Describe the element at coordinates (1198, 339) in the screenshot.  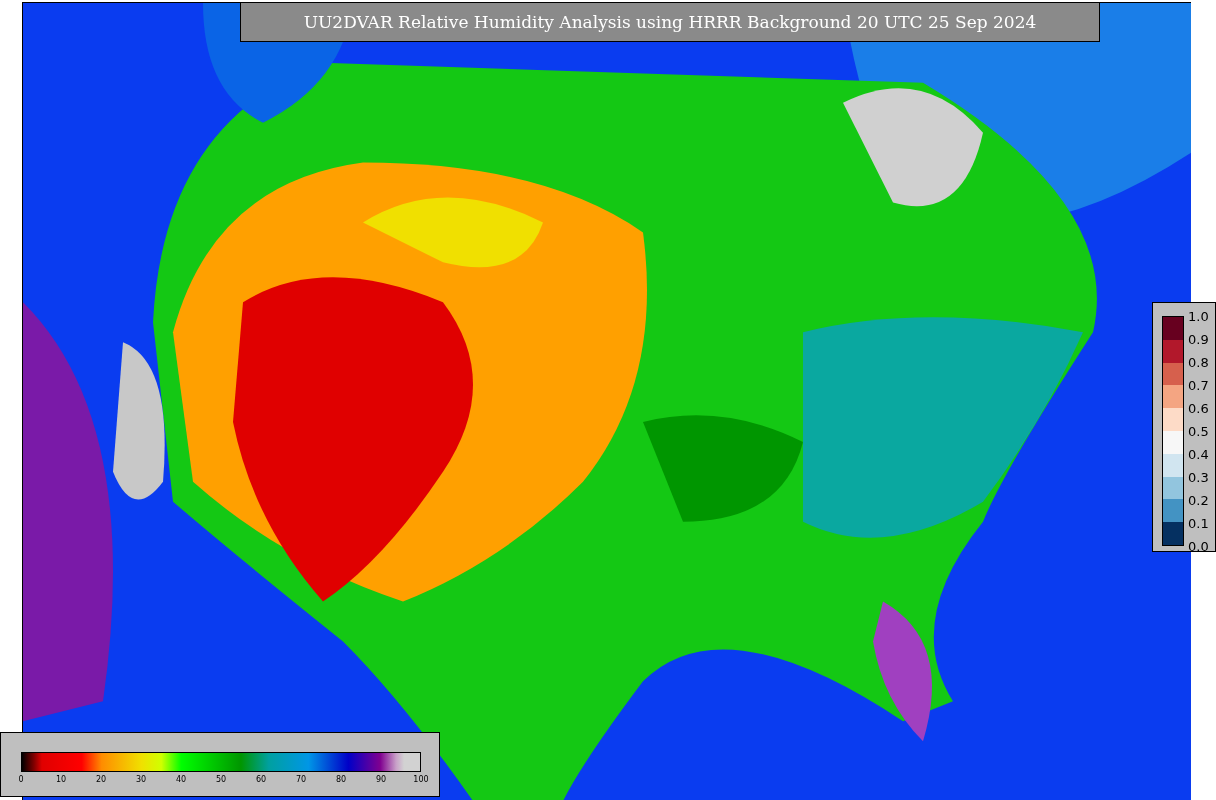
I see `tick-label: 0.9` at that location.